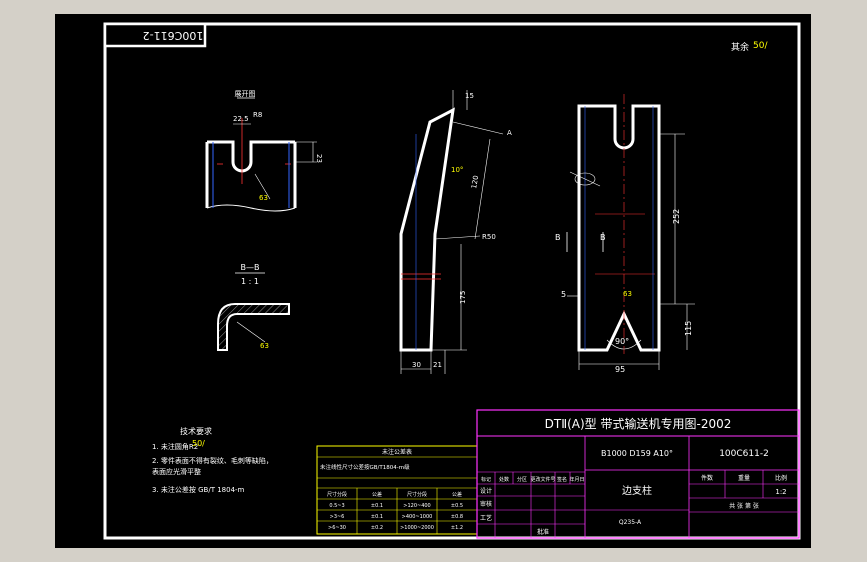 The image size is (867, 562). What do you see at coordinates (416, 506) in the screenshot?
I see `tol-r0-c2: >120~400` at bounding box center [416, 506].